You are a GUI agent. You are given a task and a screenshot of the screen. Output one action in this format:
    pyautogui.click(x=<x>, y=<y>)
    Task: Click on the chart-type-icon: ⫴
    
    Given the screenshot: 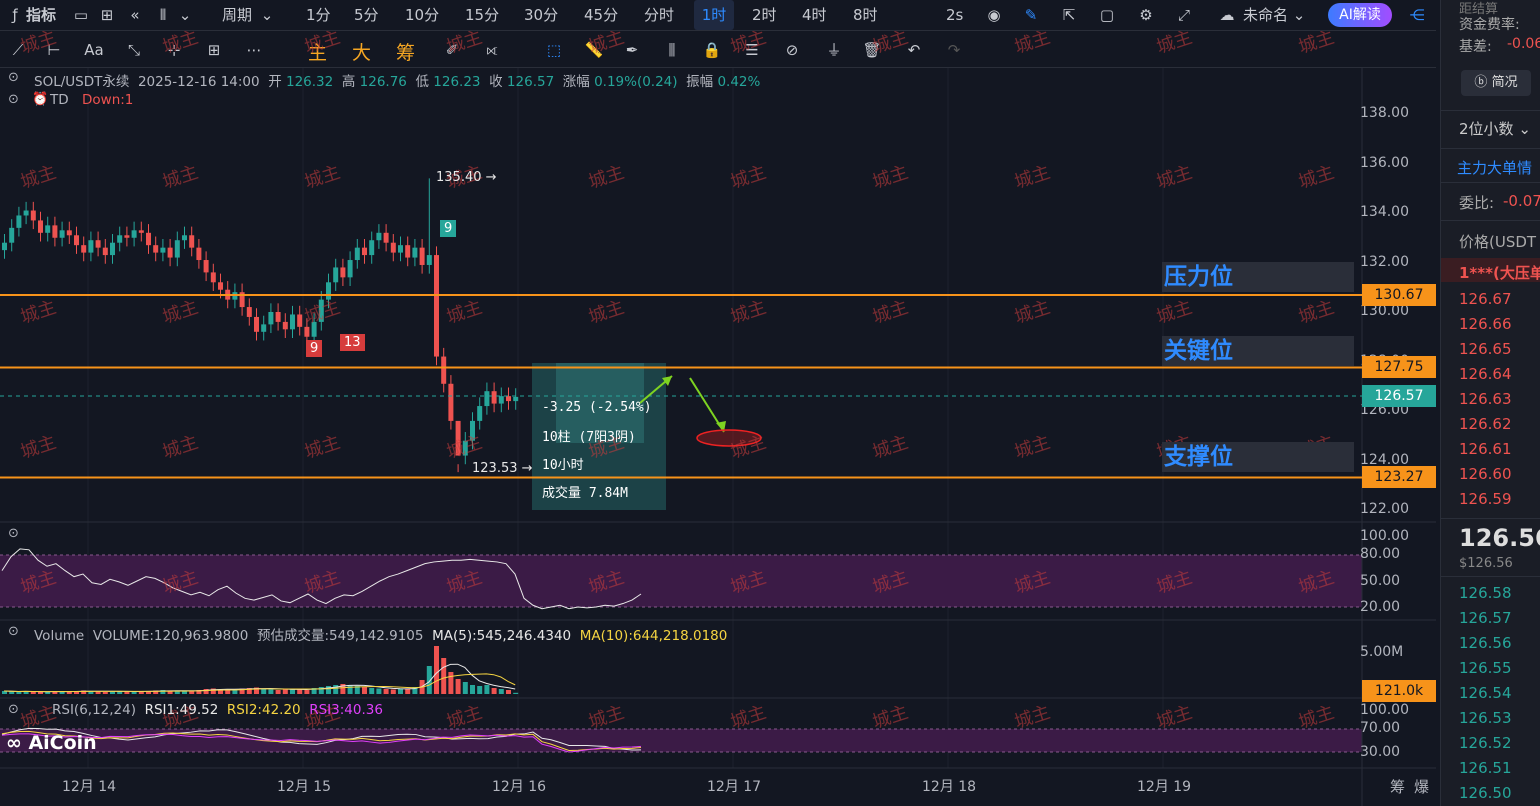 What is the action you would take?
    pyautogui.click(x=163, y=15)
    